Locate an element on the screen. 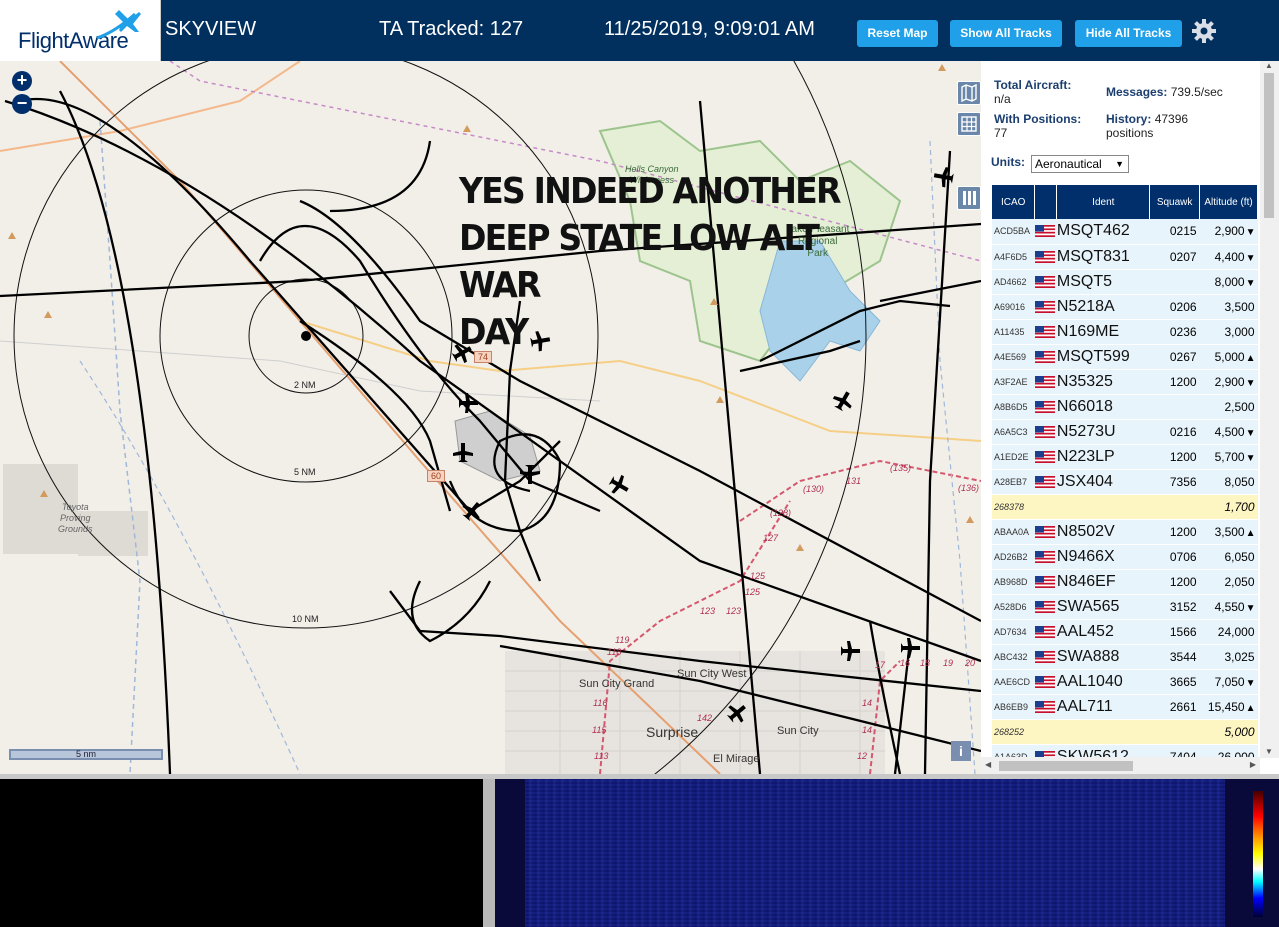  road-label: 19 is located at coordinates (948, 663).